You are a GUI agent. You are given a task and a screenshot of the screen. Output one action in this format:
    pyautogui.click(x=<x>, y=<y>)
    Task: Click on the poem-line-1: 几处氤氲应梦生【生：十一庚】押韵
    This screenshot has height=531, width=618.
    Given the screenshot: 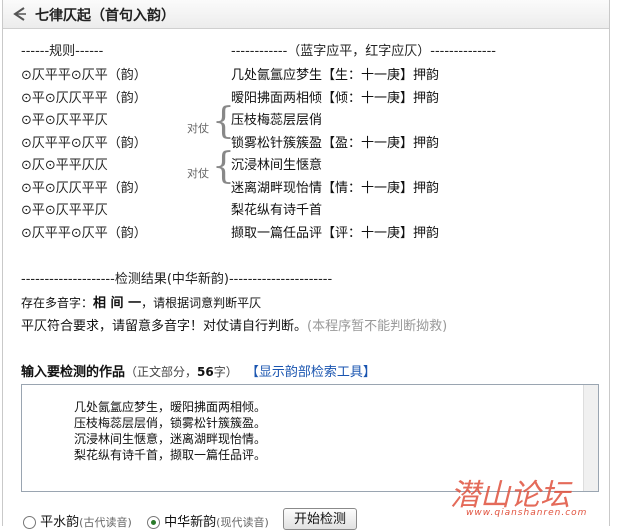 What is the action you would take?
    pyautogui.click(x=335, y=75)
    